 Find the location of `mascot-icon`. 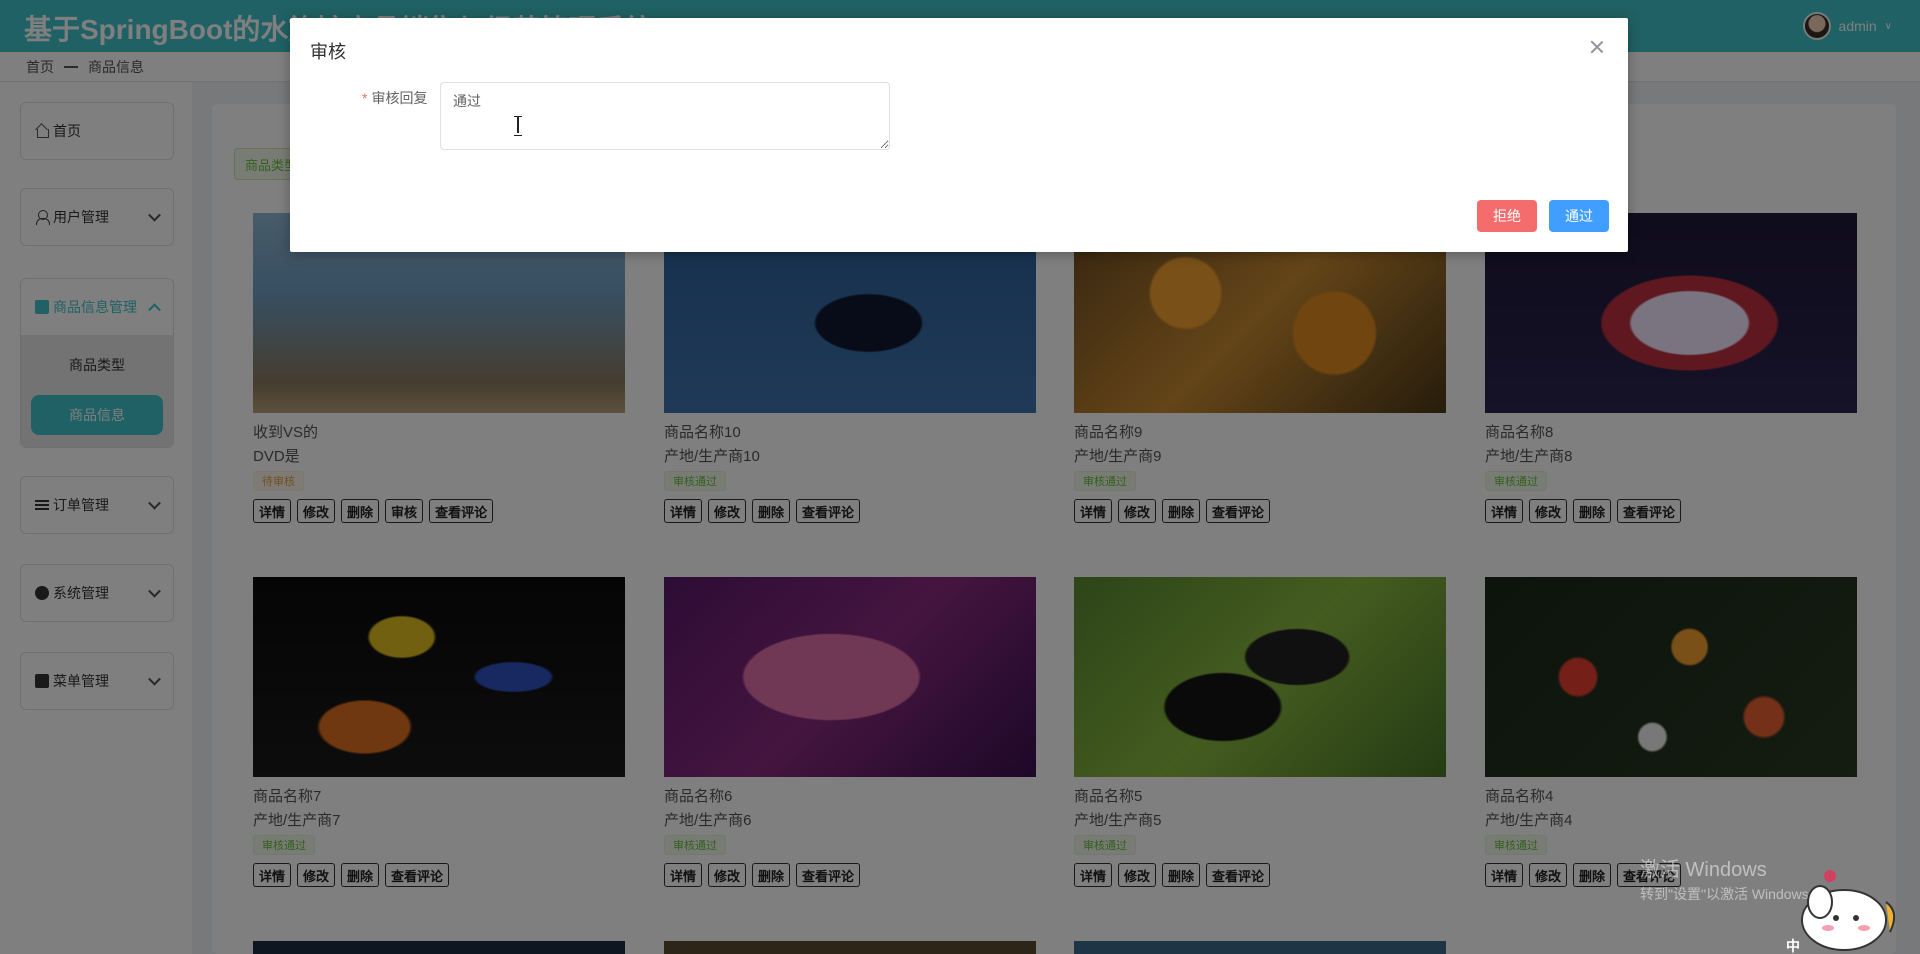

mascot-icon is located at coordinates (1848, 910).